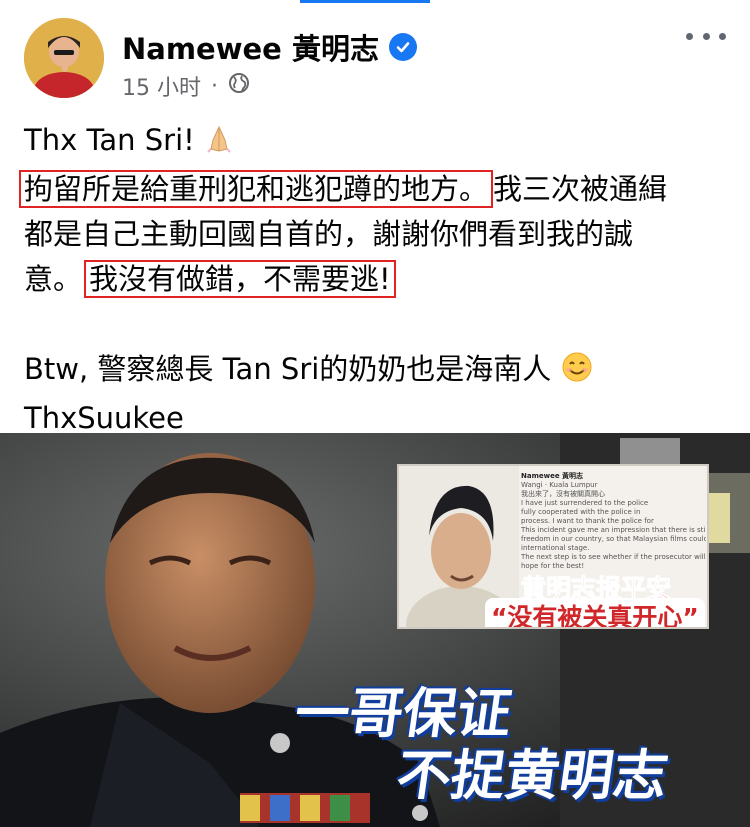 The image size is (750, 827). I want to click on loading-accent-bar, so click(365, 1).